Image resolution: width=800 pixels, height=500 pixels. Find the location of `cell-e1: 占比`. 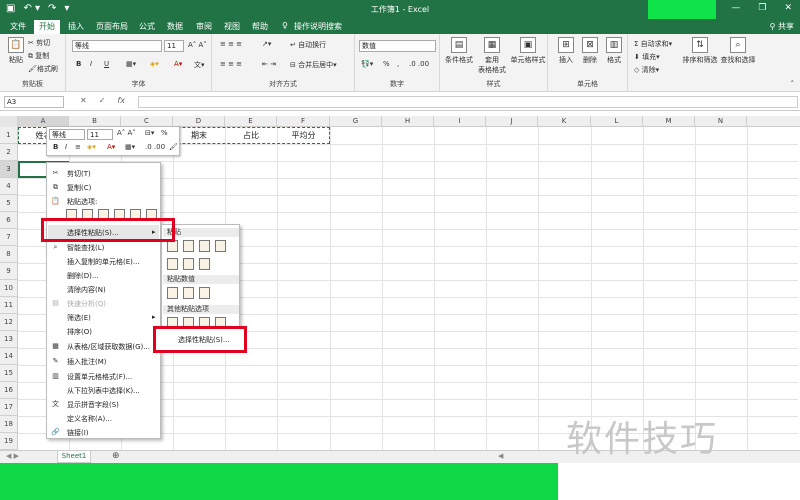

cell-e1: 占比 is located at coordinates (251, 135).